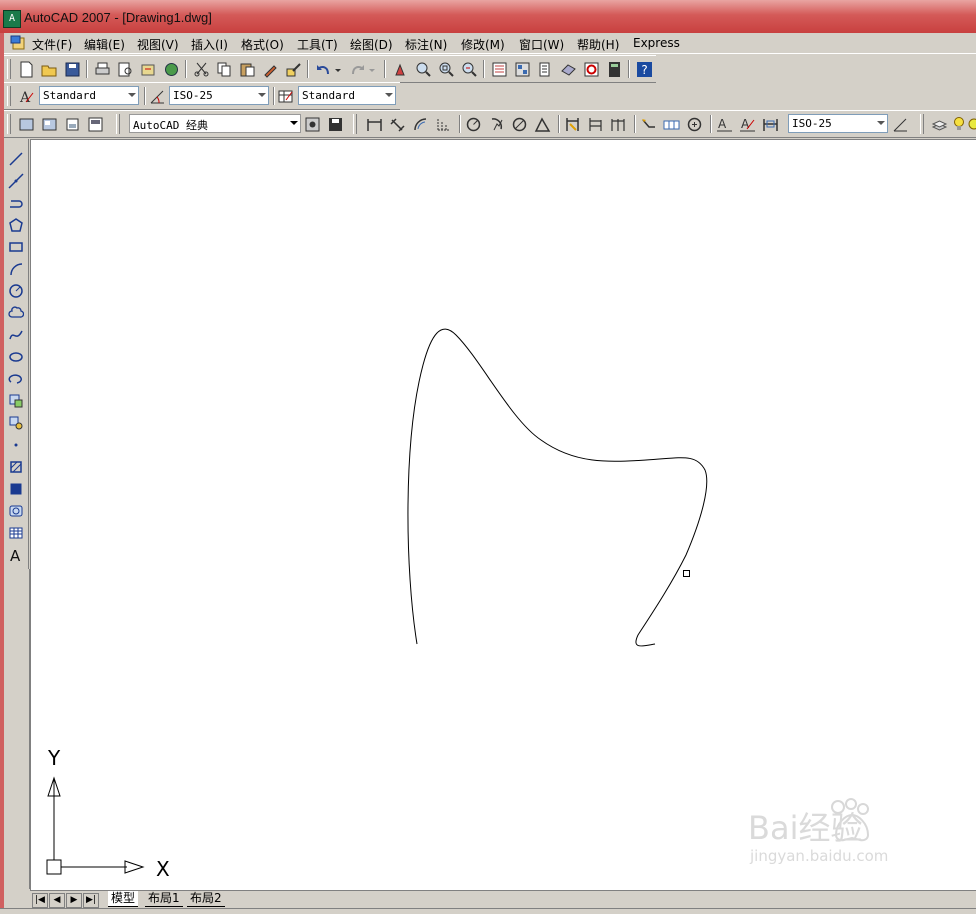 Image resolution: width=976 pixels, height=914 pixels. What do you see at coordinates (72, 69) in the screenshot?
I see `save-icon` at bounding box center [72, 69].